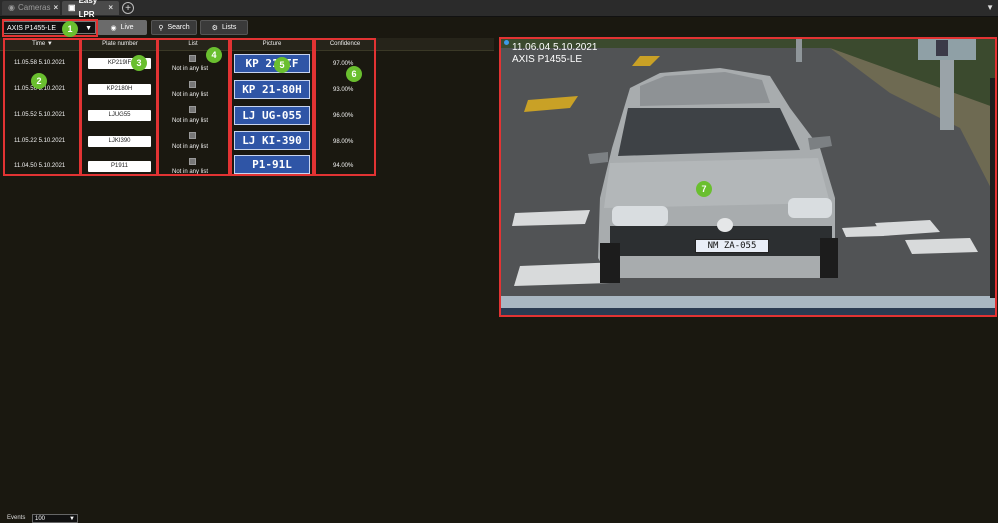  I want to click on time-cell: 11.05.58 5.10.2021, so click(40, 63).